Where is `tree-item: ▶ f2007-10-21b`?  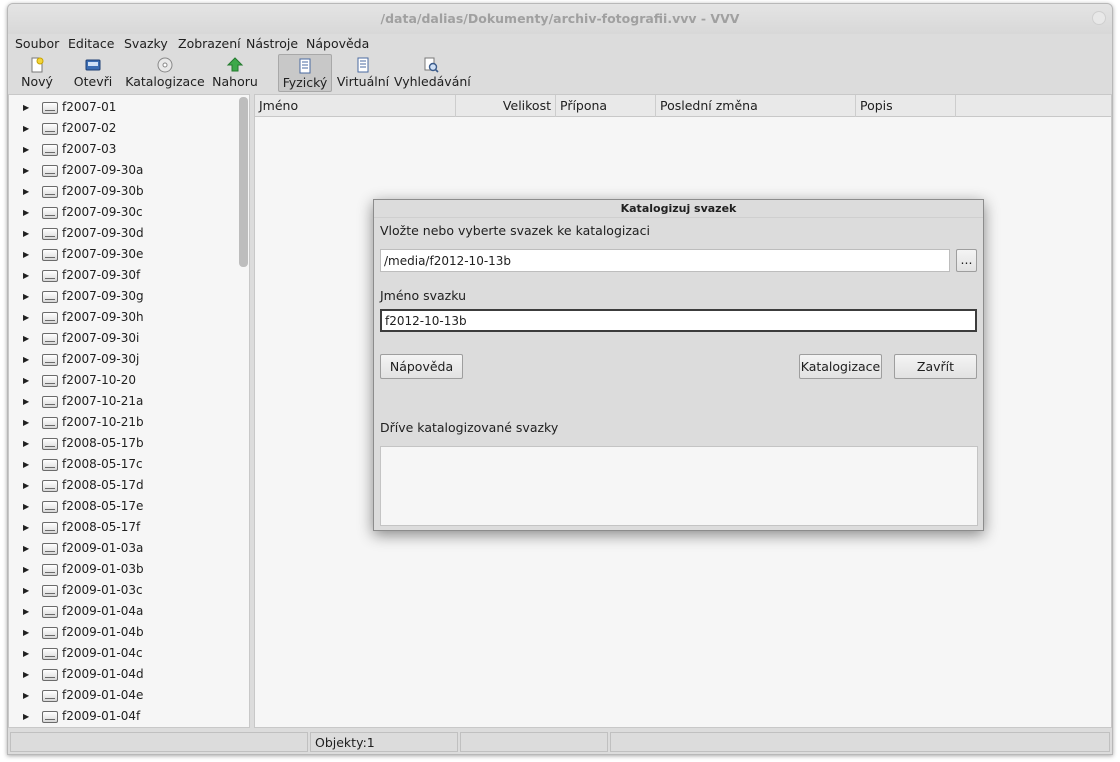 tree-item: ▶ f2007-10-21b is located at coordinates (123, 422).